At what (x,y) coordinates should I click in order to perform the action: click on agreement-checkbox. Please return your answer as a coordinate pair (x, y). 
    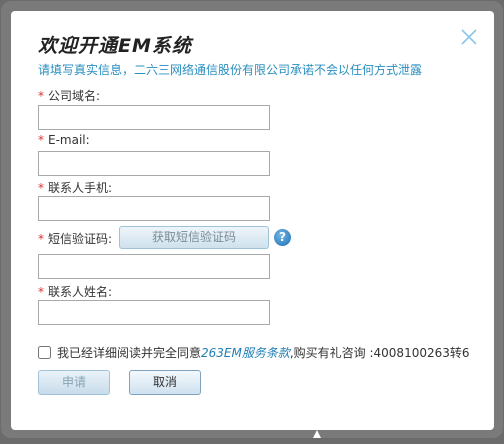
    Looking at the image, I should click on (44, 352).